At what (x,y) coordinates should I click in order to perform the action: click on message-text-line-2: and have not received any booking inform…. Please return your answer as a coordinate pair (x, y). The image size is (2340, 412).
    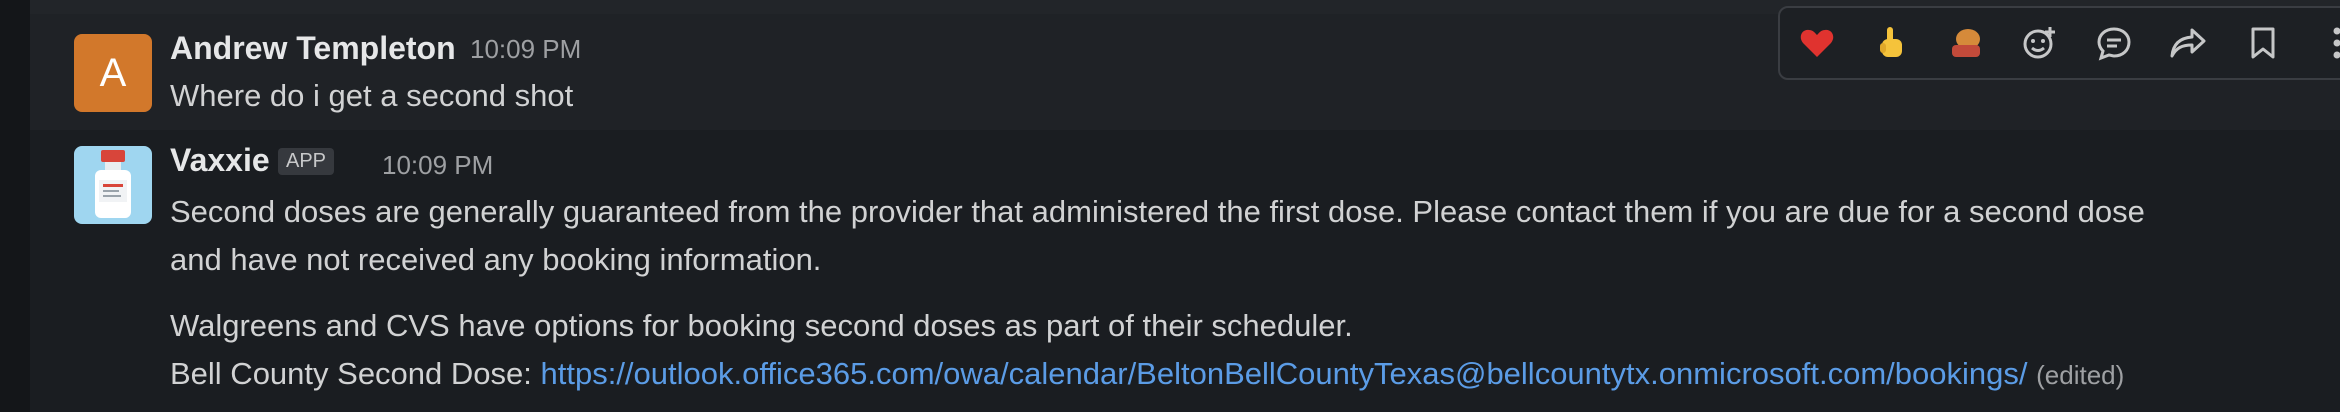
    Looking at the image, I should click on (496, 259).